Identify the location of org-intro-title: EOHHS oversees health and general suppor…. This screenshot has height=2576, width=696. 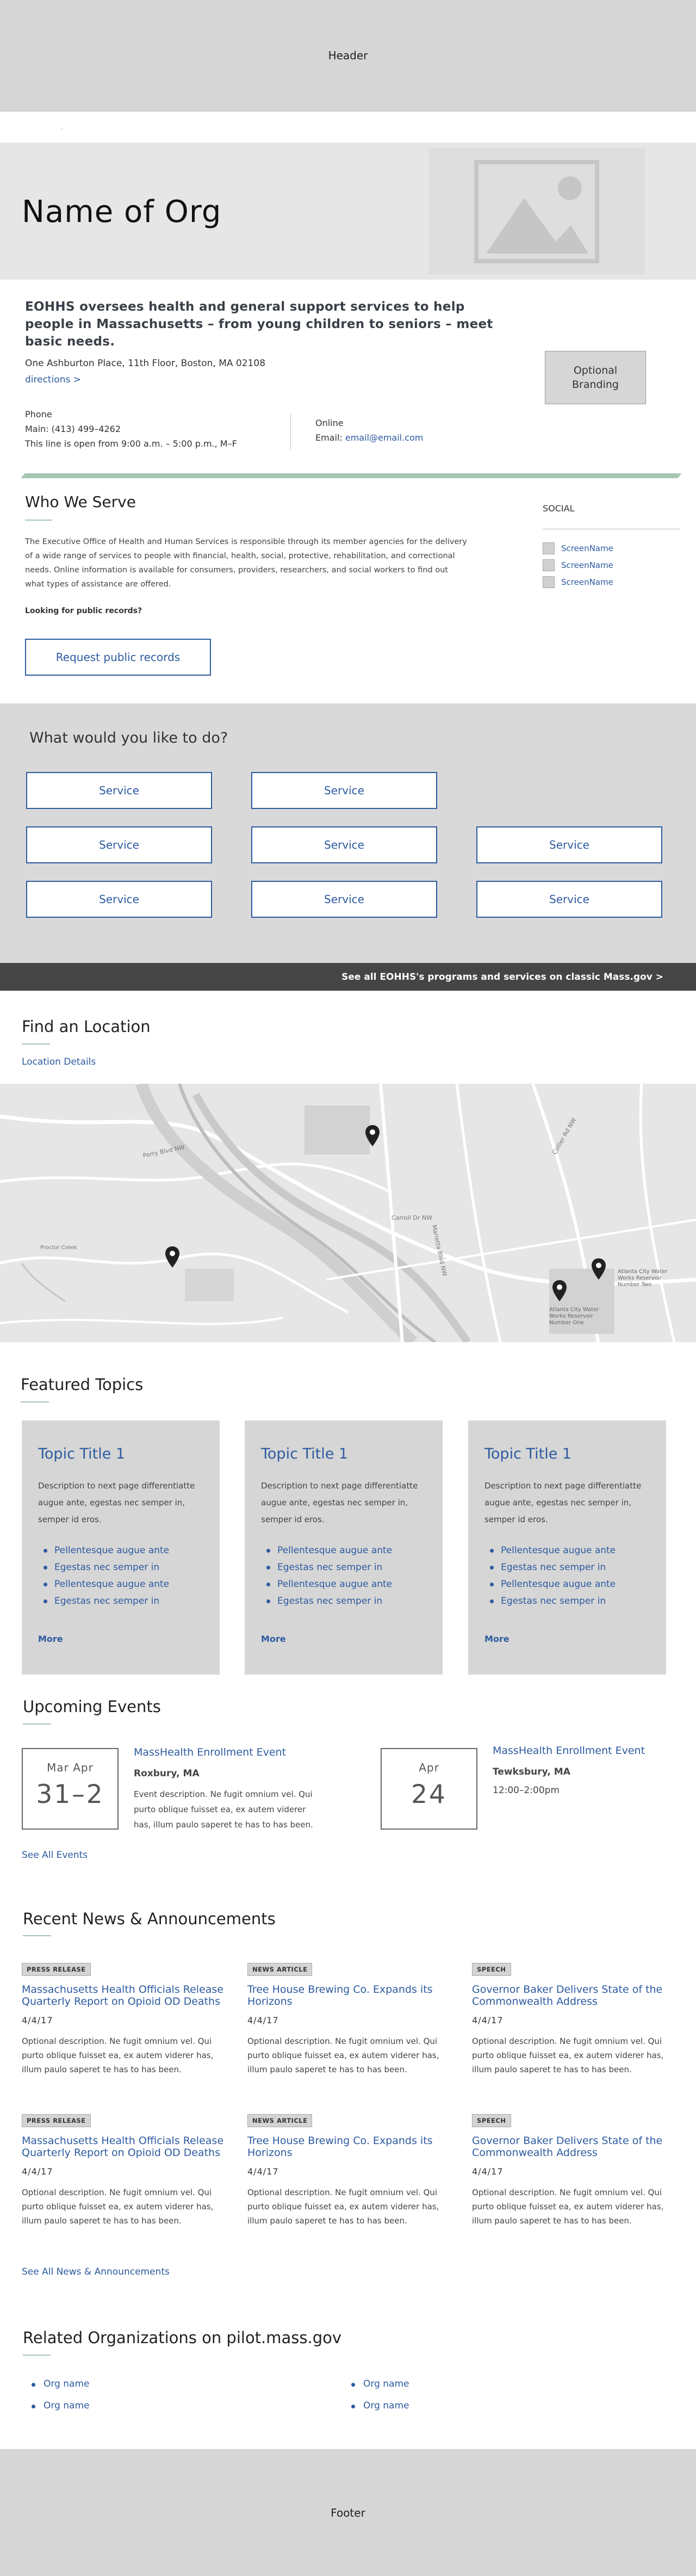
(259, 325).